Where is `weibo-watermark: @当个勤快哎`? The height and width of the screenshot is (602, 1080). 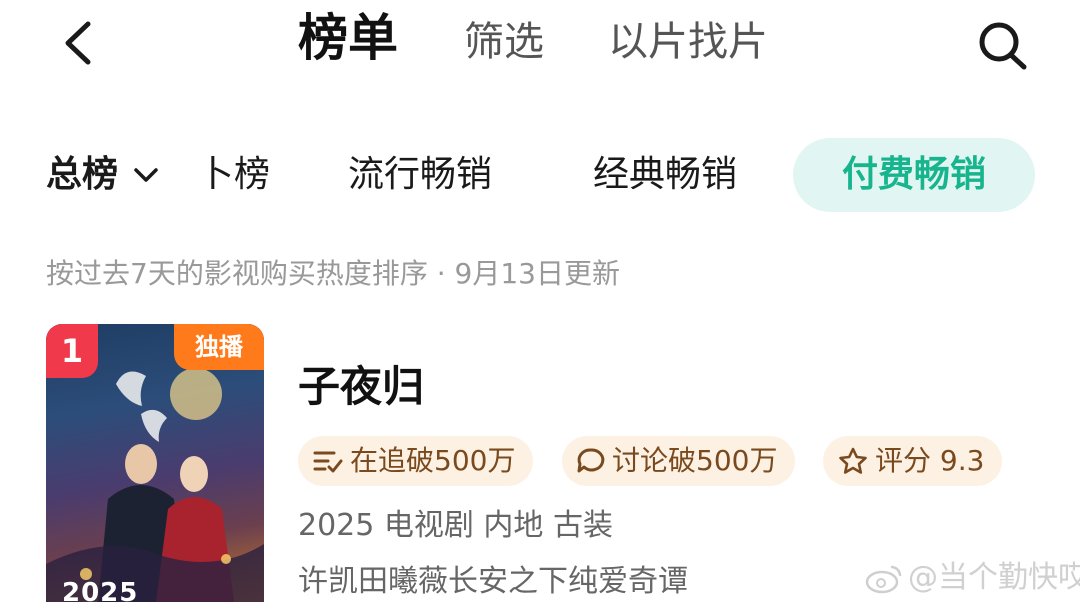
weibo-watermark: @当个勤快哎 is located at coordinates (972, 578).